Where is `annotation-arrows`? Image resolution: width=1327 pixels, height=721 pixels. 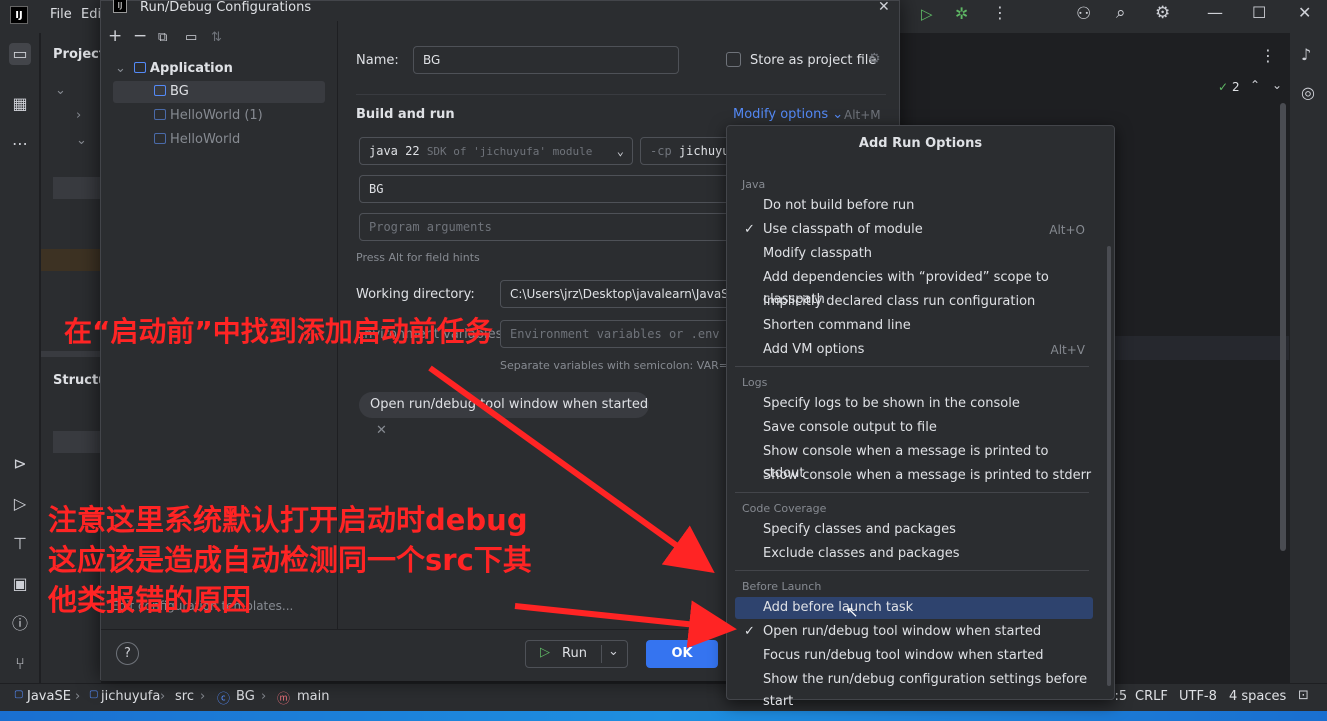
annotation-arrows is located at coordinates (582, 507).